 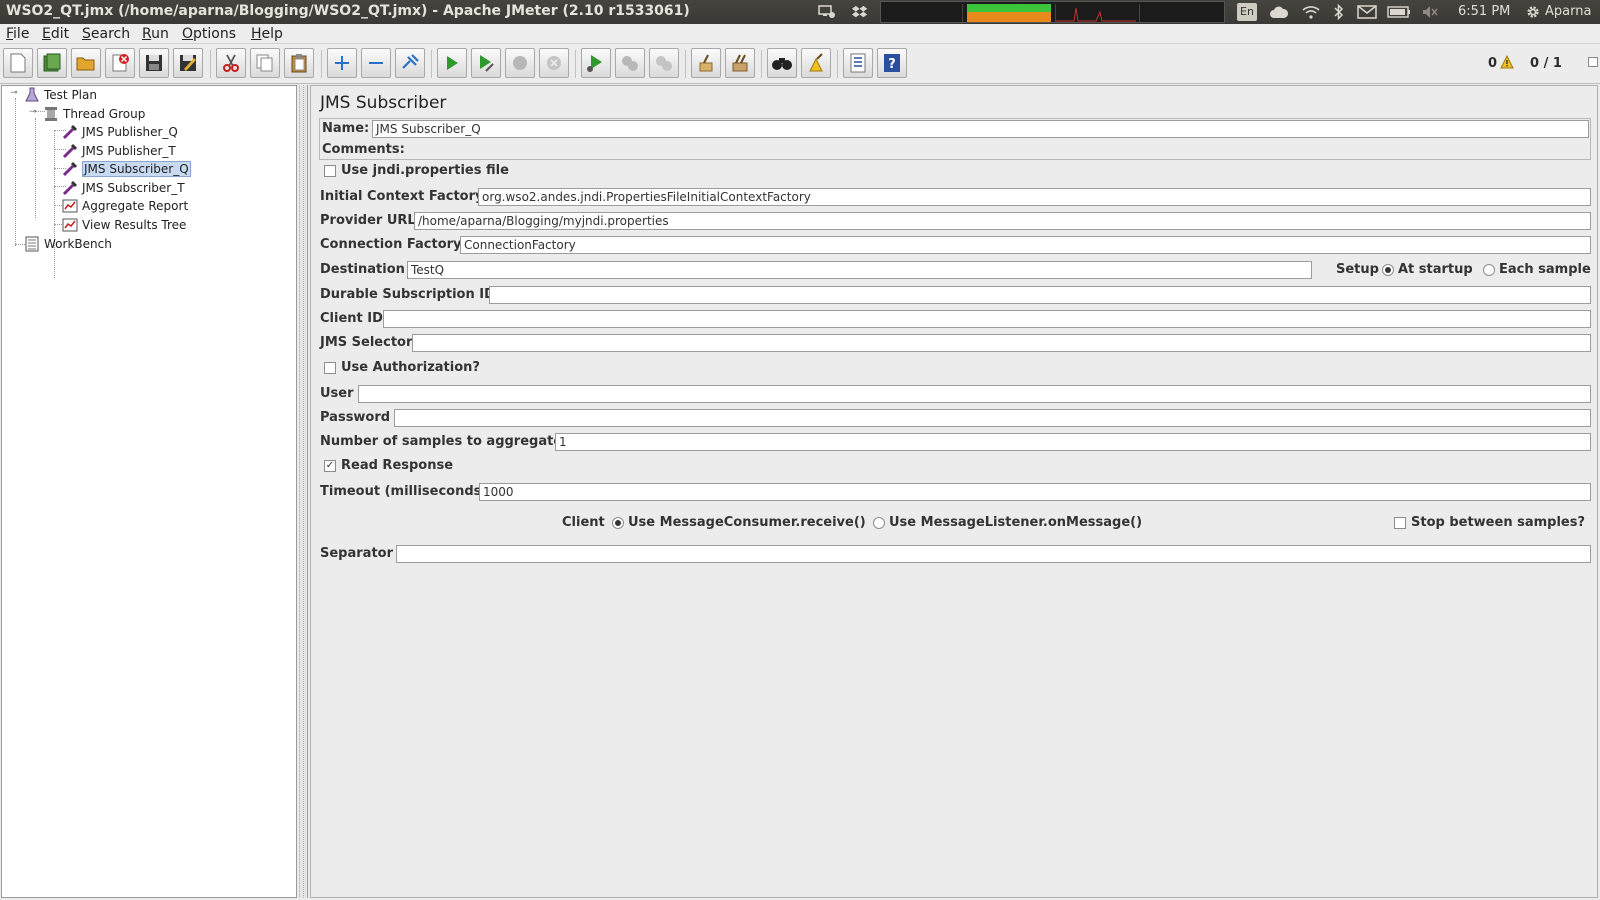 I want to click on menu-file: File, so click(x=17, y=34).